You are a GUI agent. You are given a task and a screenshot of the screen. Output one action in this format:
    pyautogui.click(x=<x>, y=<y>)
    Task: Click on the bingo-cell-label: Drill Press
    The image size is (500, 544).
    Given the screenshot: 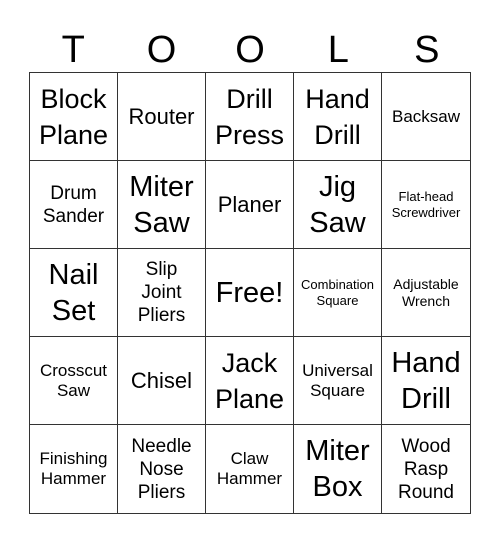 What is the action you would take?
    pyautogui.click(x=249, y=116)
    